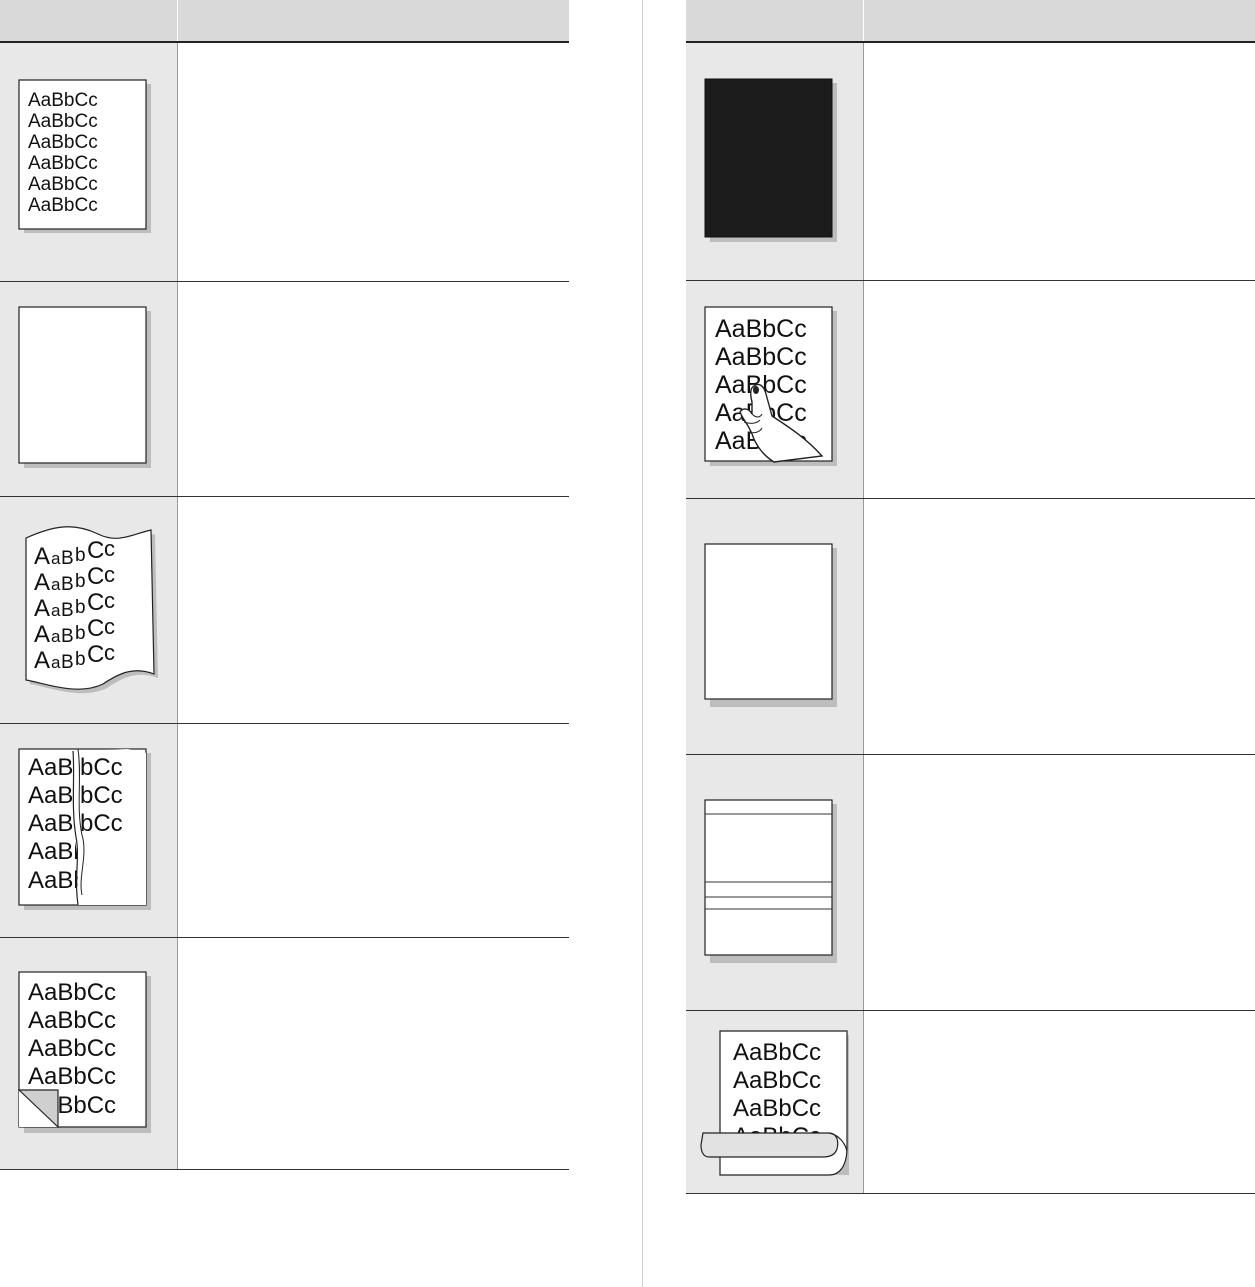  I want to click on left-header-image-column, so click(88, 21).